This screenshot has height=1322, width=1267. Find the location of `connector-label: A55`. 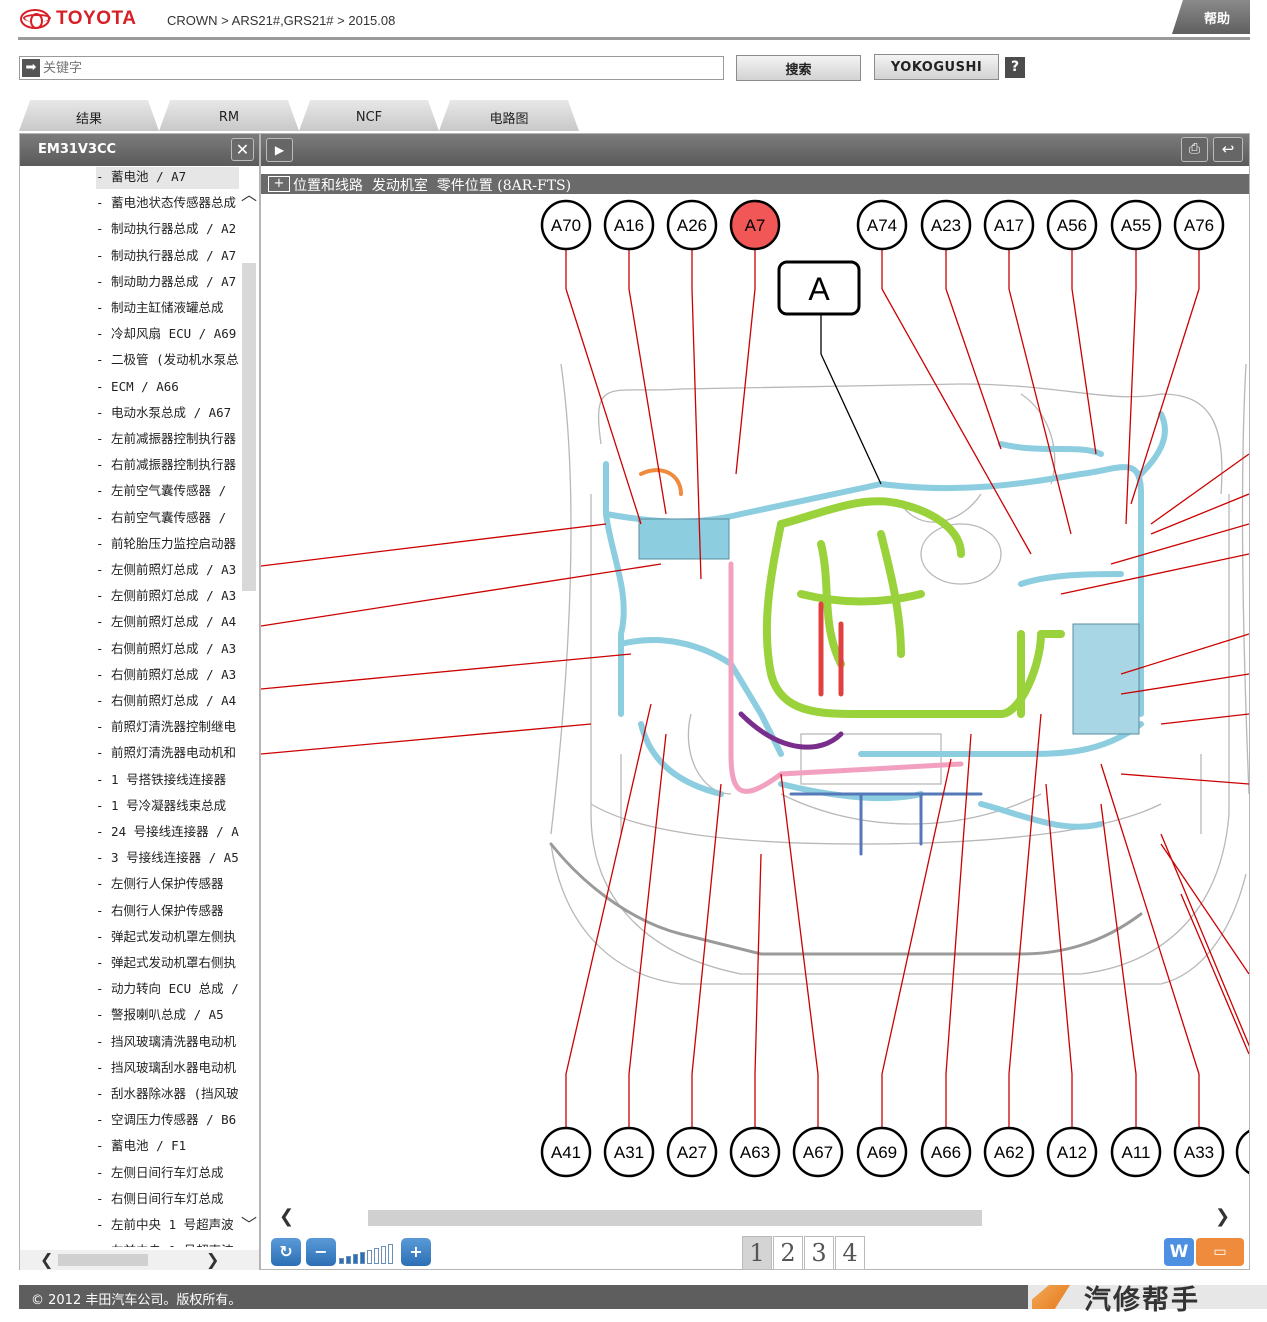

connector-label: A55 is located at coordinates (1136, 225).